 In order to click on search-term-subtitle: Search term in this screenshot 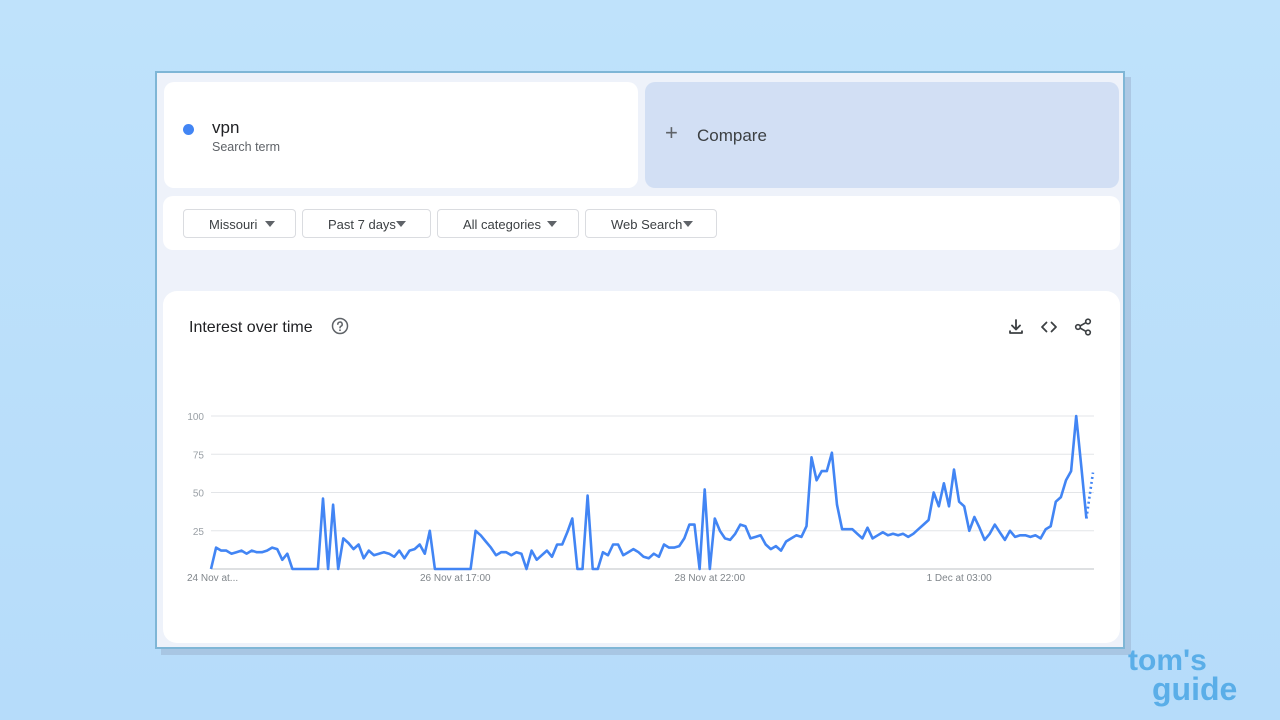, I will do `click(246, 147)`.